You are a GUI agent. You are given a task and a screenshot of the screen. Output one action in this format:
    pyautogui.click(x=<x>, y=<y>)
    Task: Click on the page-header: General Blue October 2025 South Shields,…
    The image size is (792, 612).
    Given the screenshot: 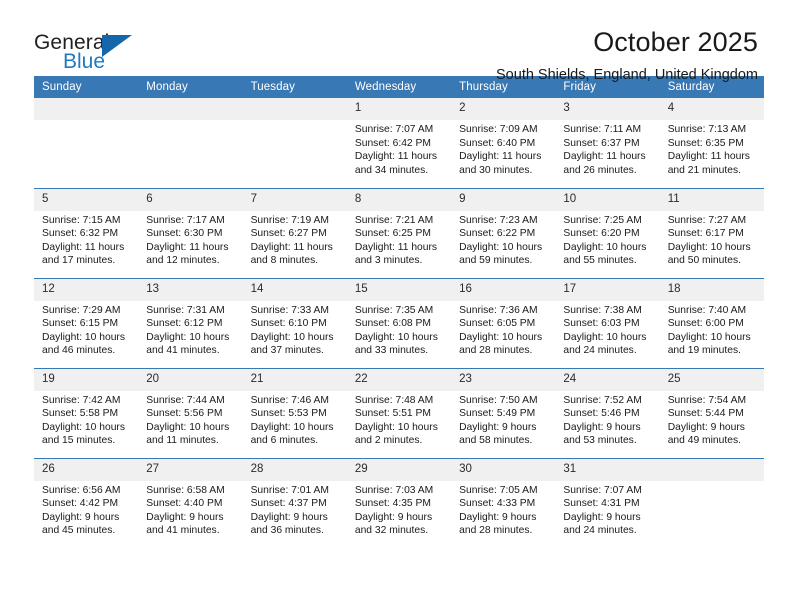 What is the action you would take?
    pyautogui.click(x=396, y=41)
    